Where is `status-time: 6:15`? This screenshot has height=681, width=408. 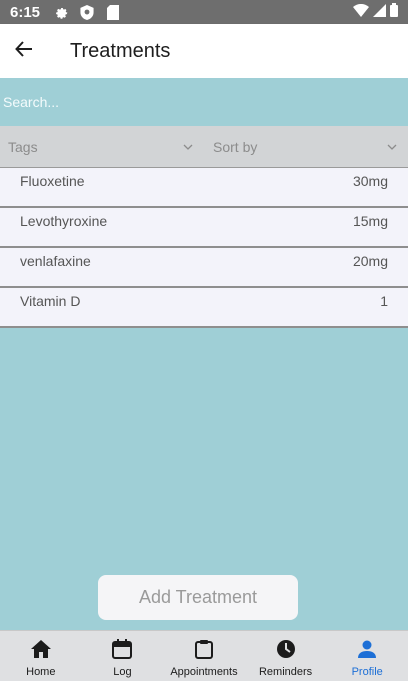
status-time: 6:15 is located at coordinates (25, 12).